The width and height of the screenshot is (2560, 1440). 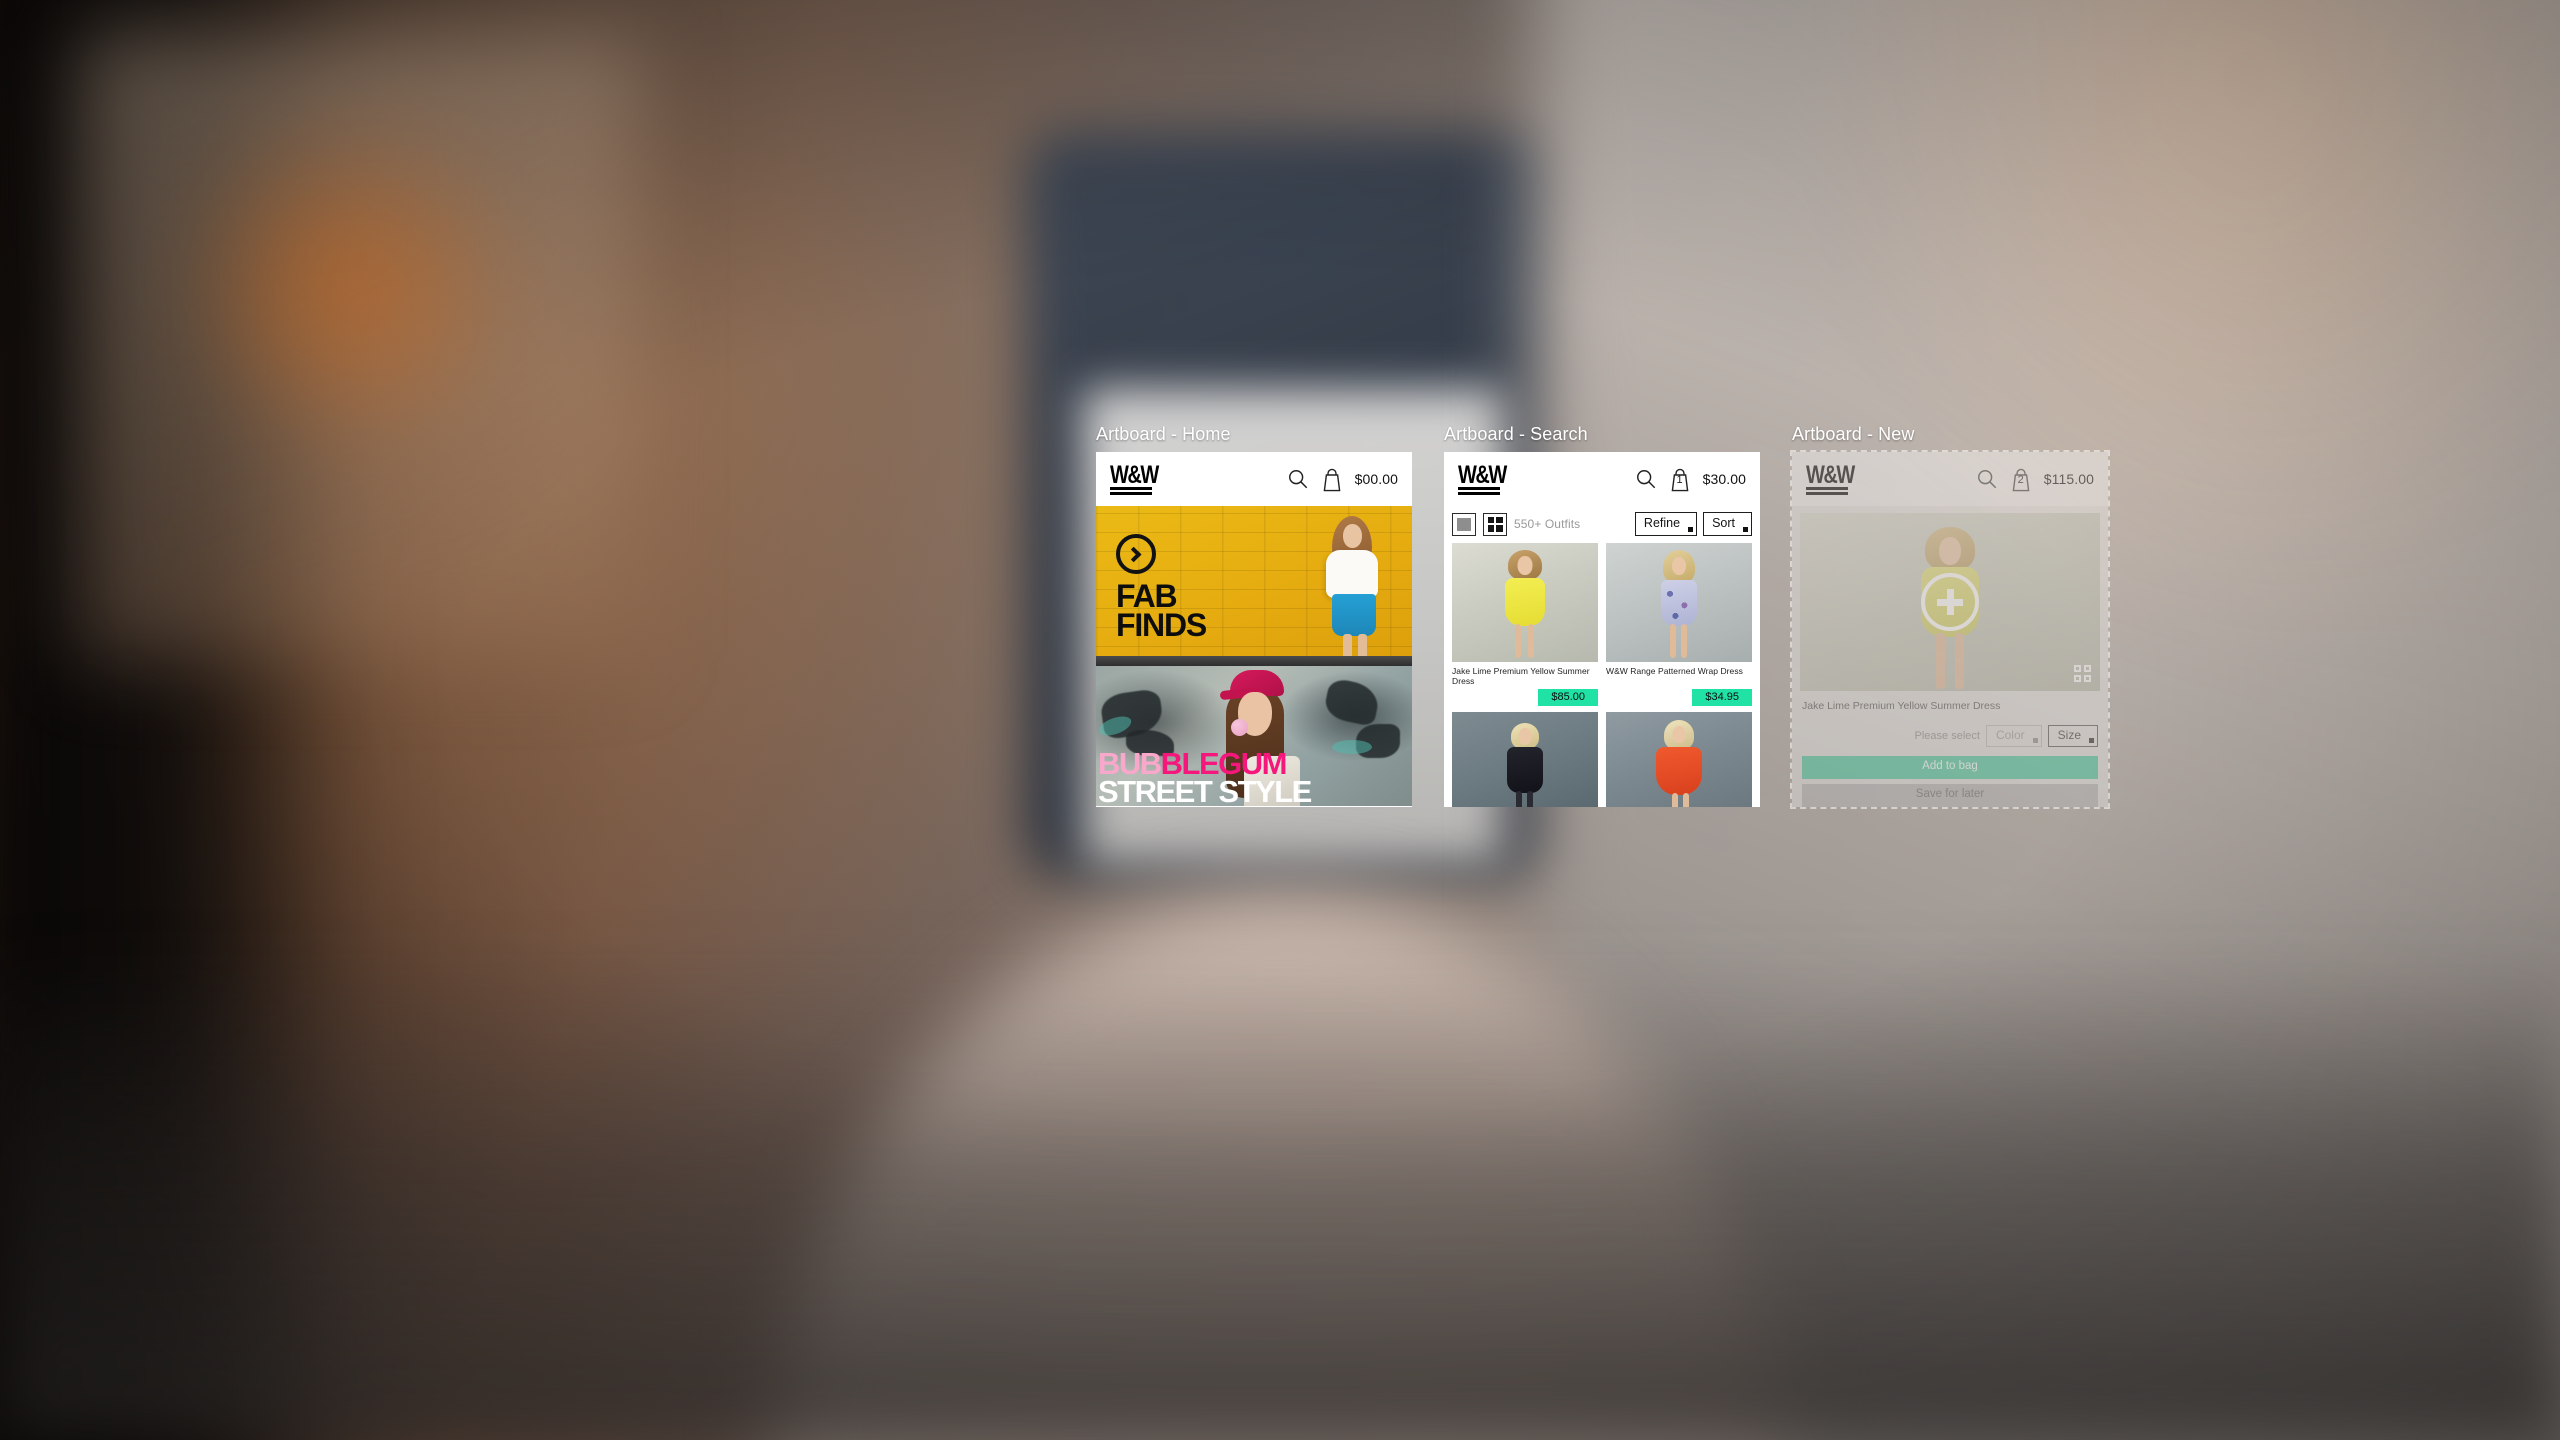 I want to click on hero-cta-group: FAB FINDS, so click(x=1161, y=588).